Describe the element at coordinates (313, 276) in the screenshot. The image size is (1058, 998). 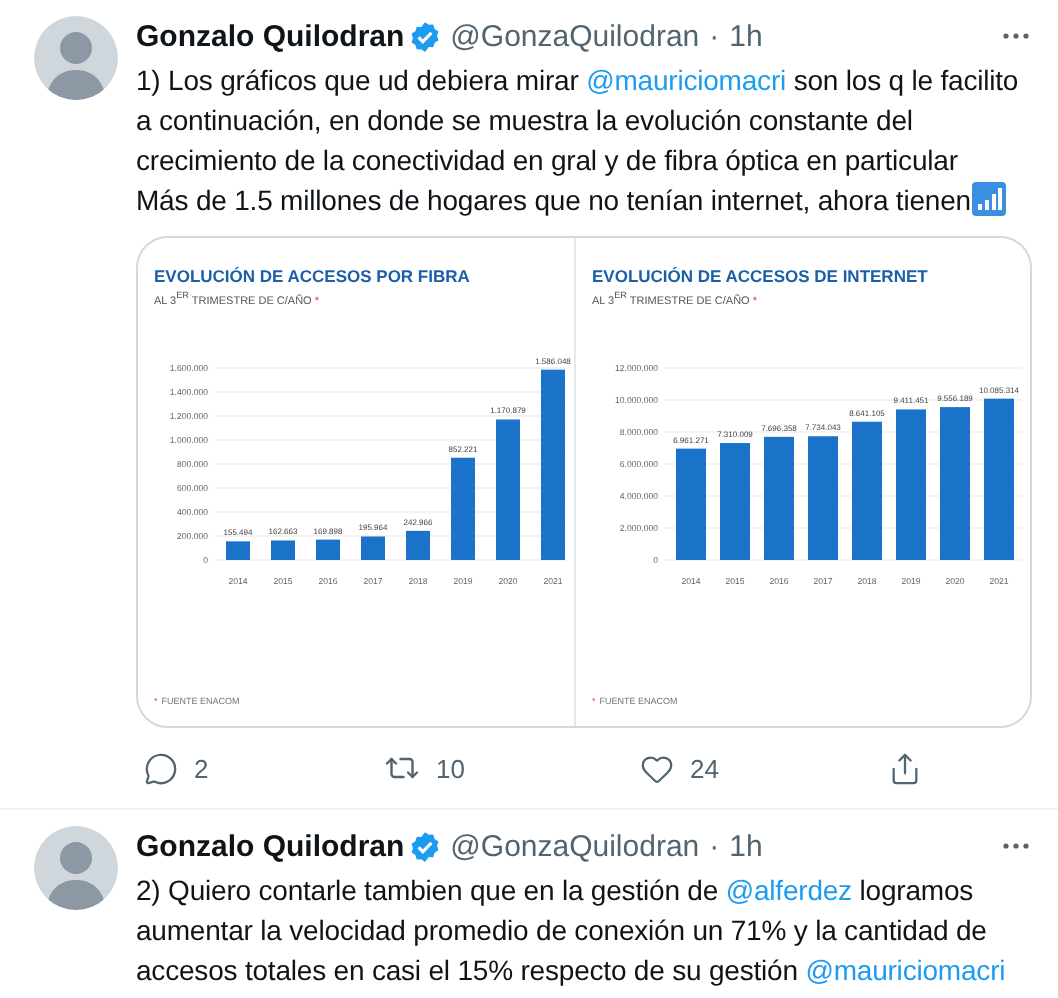
I see `chart-title: EVOLUCIÓN DE ACCESOS POR FIBRA` at that location.